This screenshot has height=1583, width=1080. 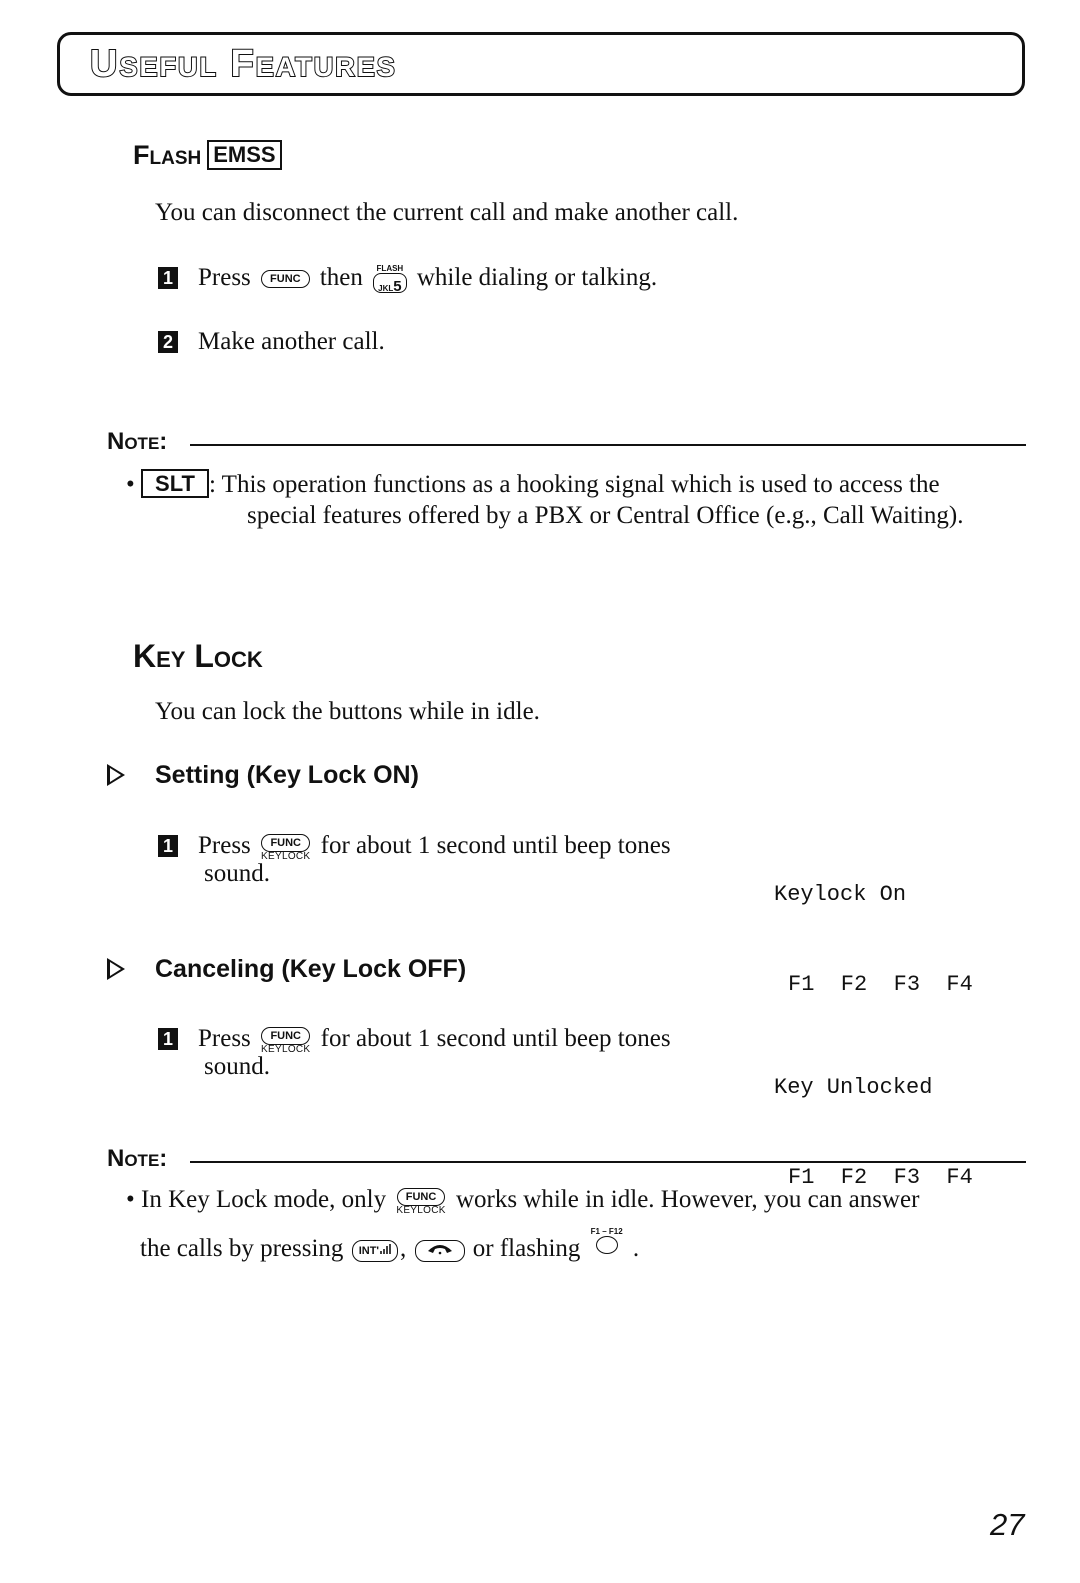 I want to click on emss-tag: EMSS, so click(x=244, y=155).